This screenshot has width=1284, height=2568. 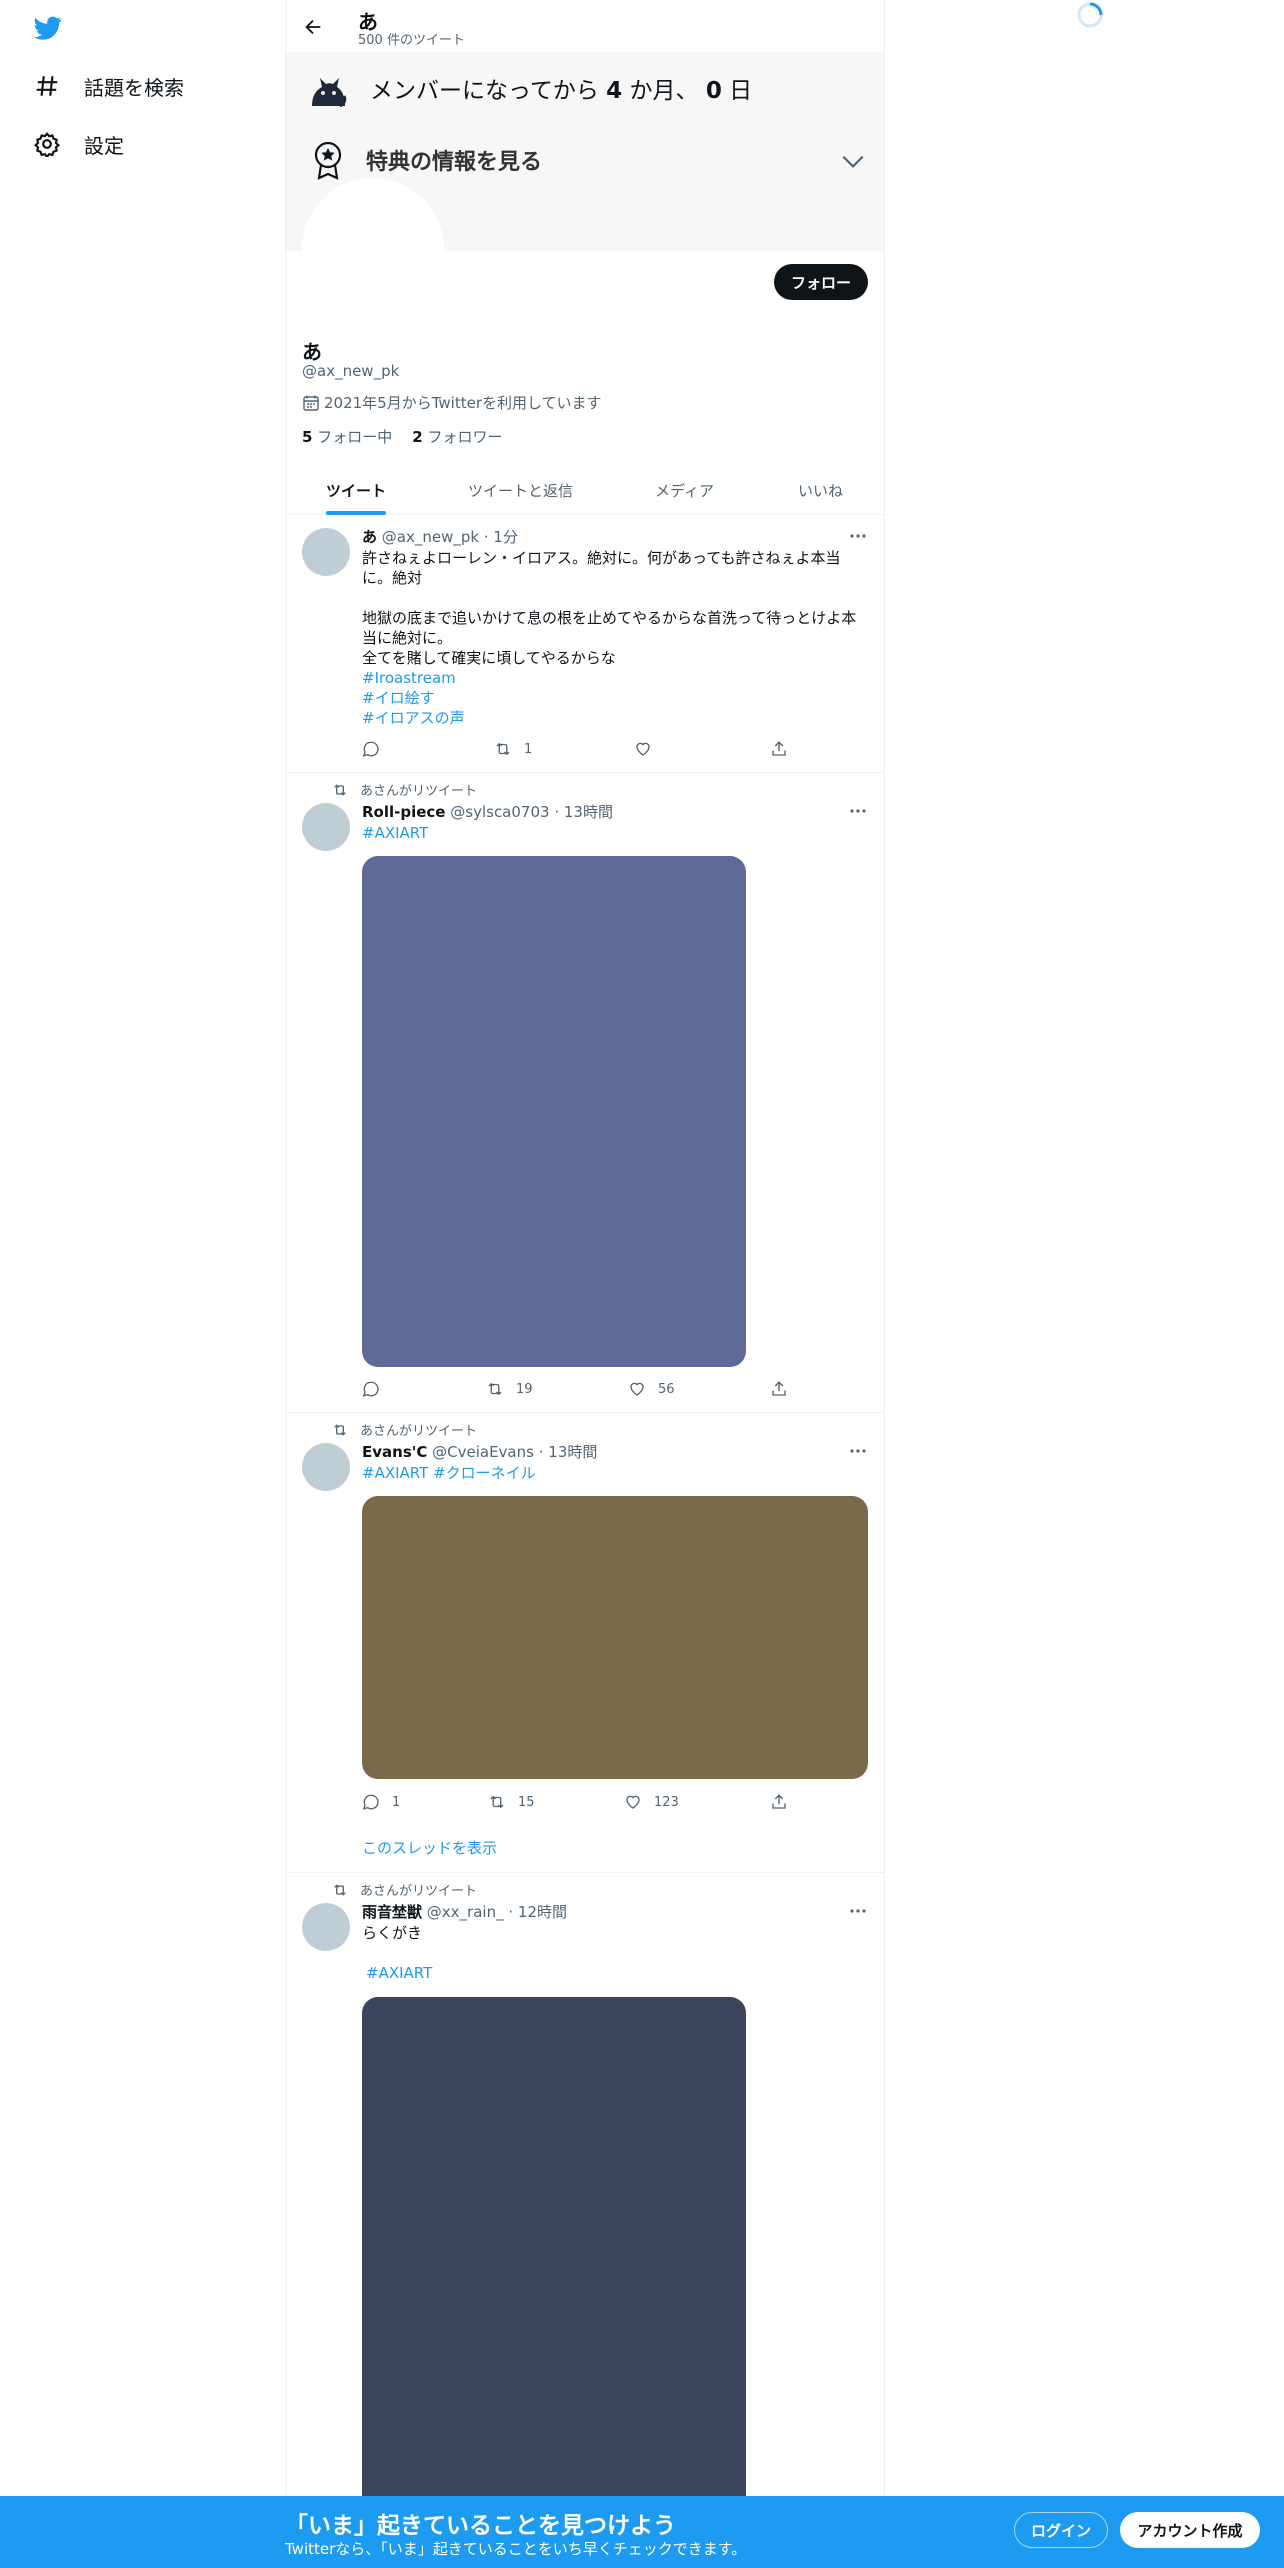 What do you see at coordinates (411, 40) in the screenshot?
I see `tweet-count: 500 件のツイート` at bounding box center [411, 40].